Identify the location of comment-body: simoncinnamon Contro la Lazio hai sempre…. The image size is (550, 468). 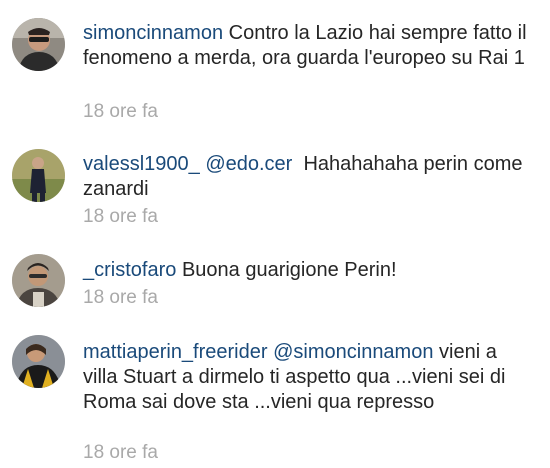
(308, 46).